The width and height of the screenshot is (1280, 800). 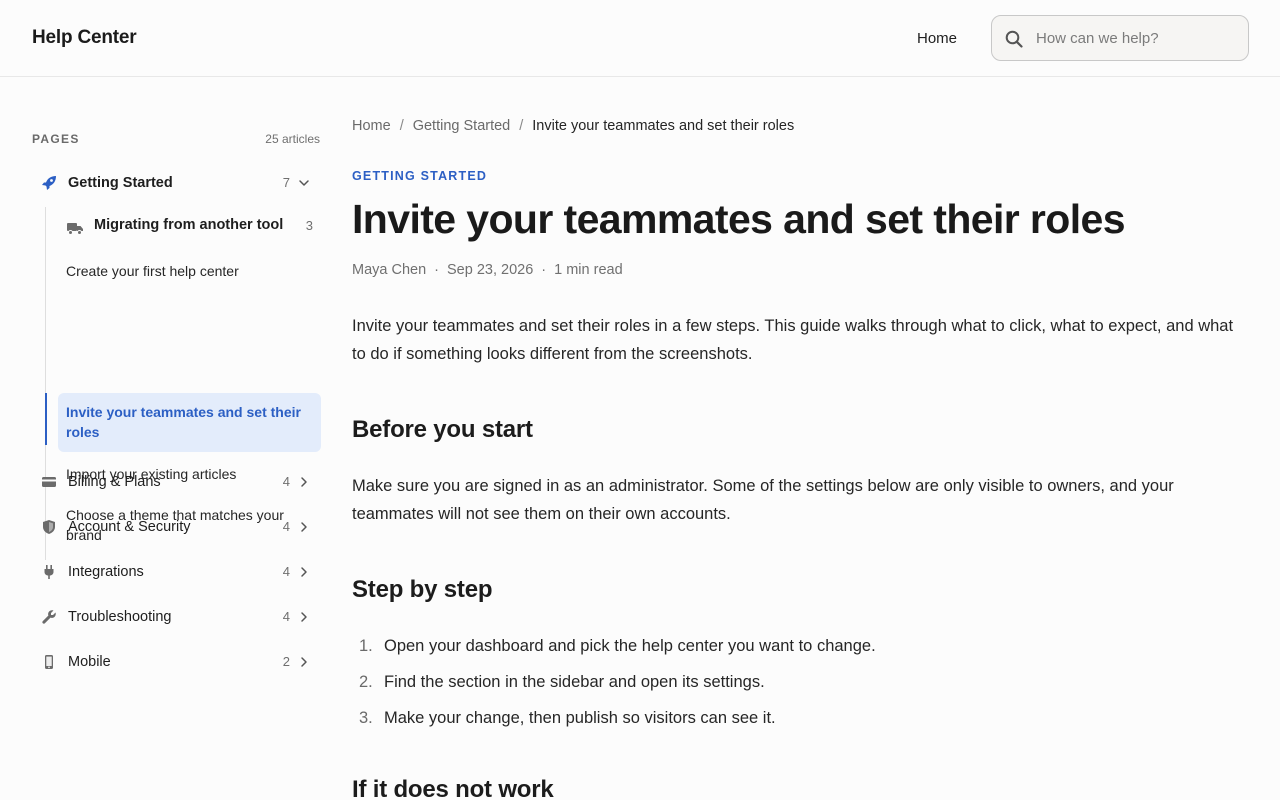 I want to click on step-number: 3., so click(x=366, y=718).